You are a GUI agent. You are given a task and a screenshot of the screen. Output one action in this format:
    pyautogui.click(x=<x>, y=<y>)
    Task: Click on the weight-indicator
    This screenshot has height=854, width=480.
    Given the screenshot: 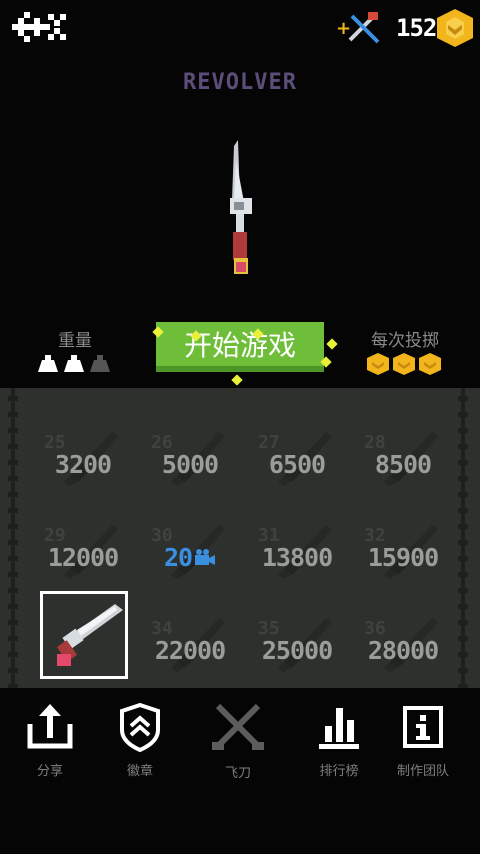 What is the action you would take?
    pyautogui.click(x=76, y=363)
    